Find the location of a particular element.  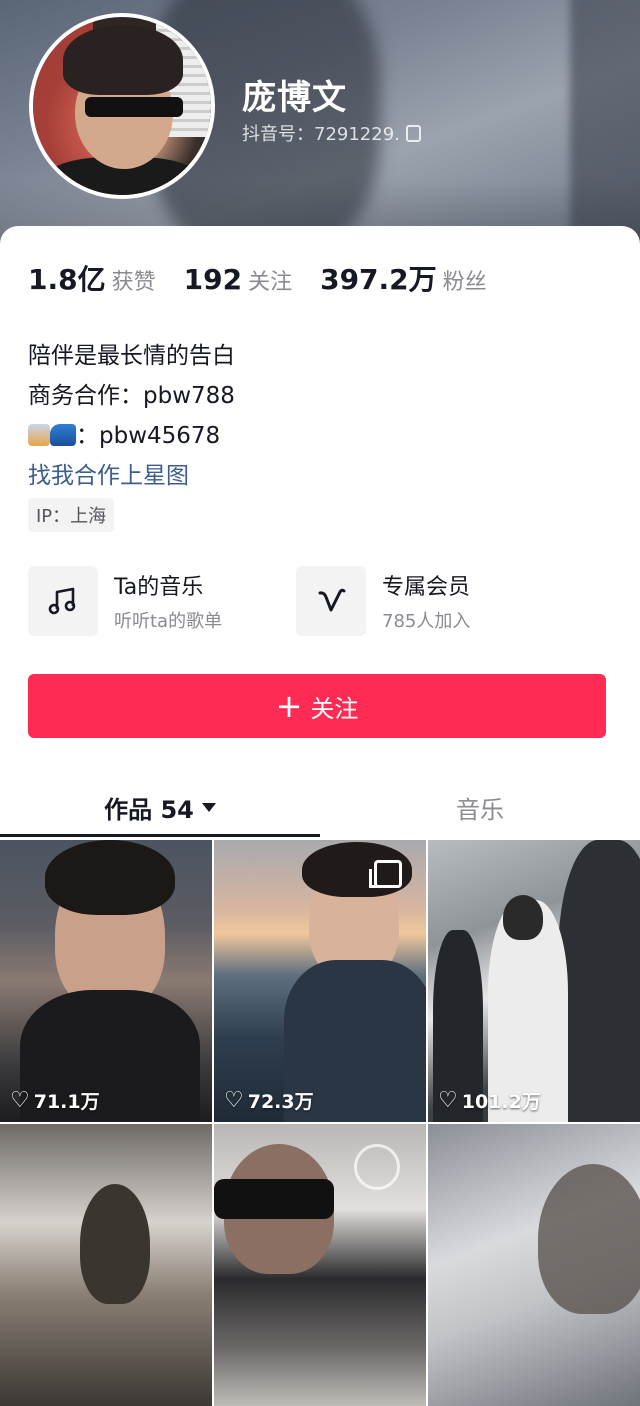

following-label: 关注 is located at coordinates (270, 280).